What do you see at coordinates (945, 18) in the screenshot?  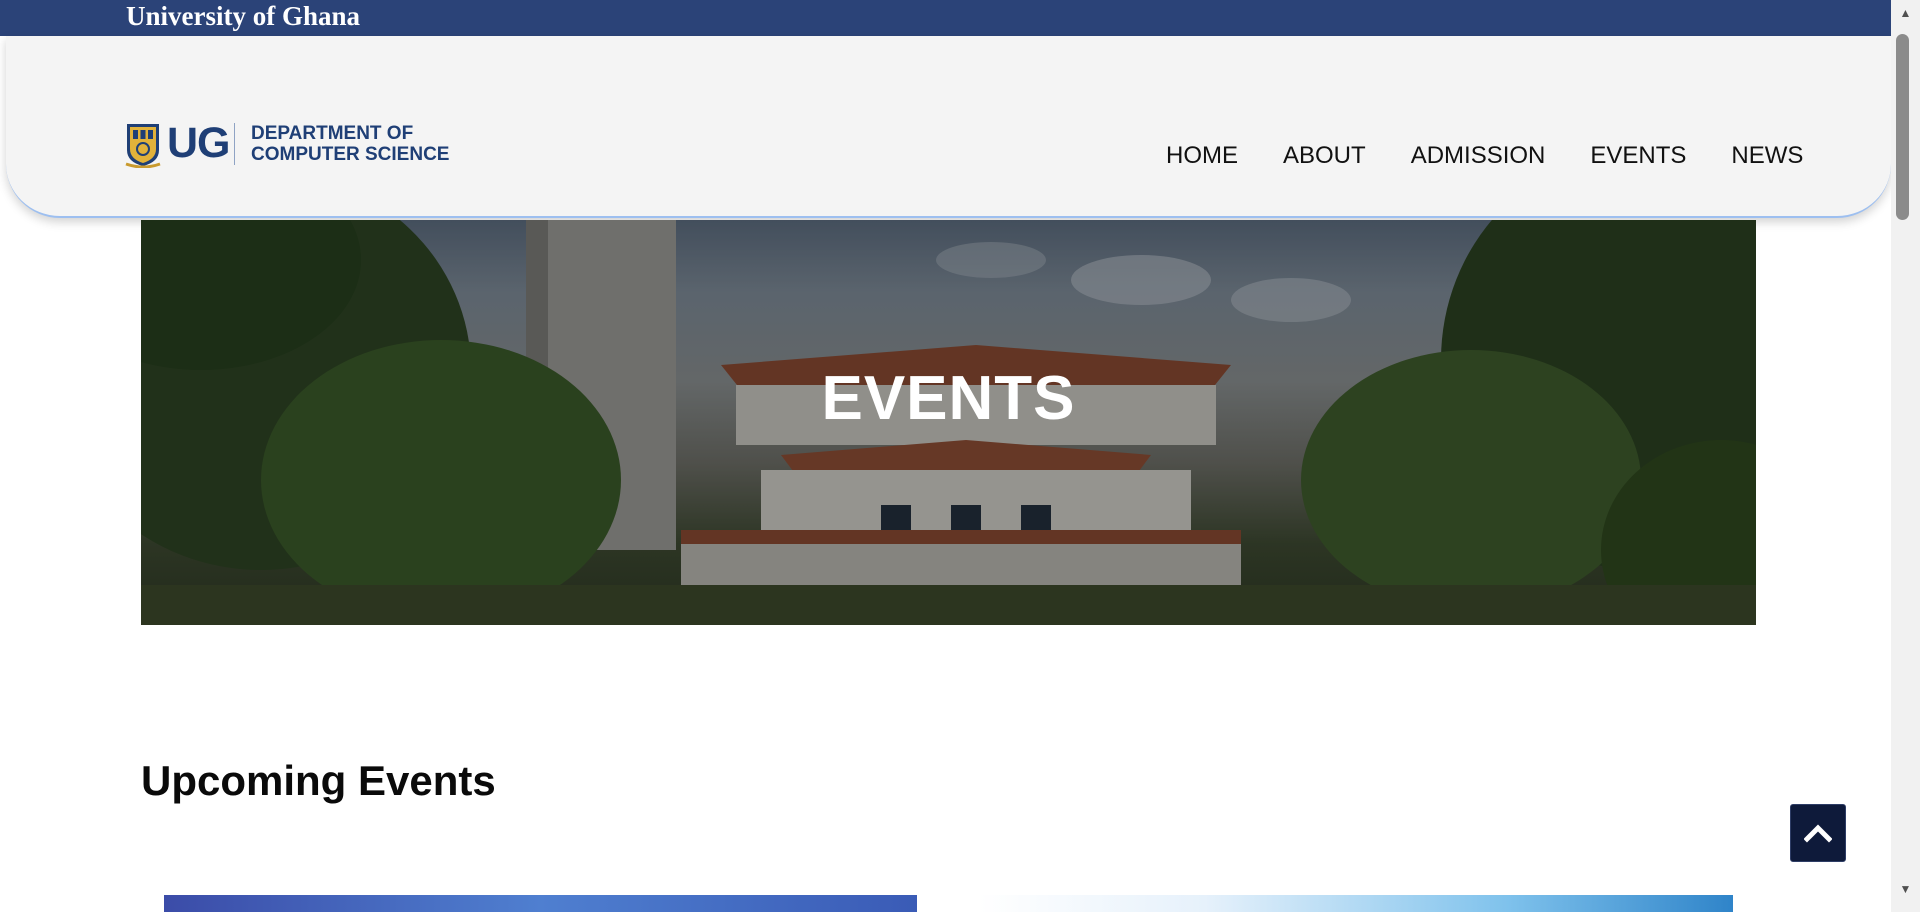 I see `university-top-bar: University of Ghana` at bounding box center [945, 18].